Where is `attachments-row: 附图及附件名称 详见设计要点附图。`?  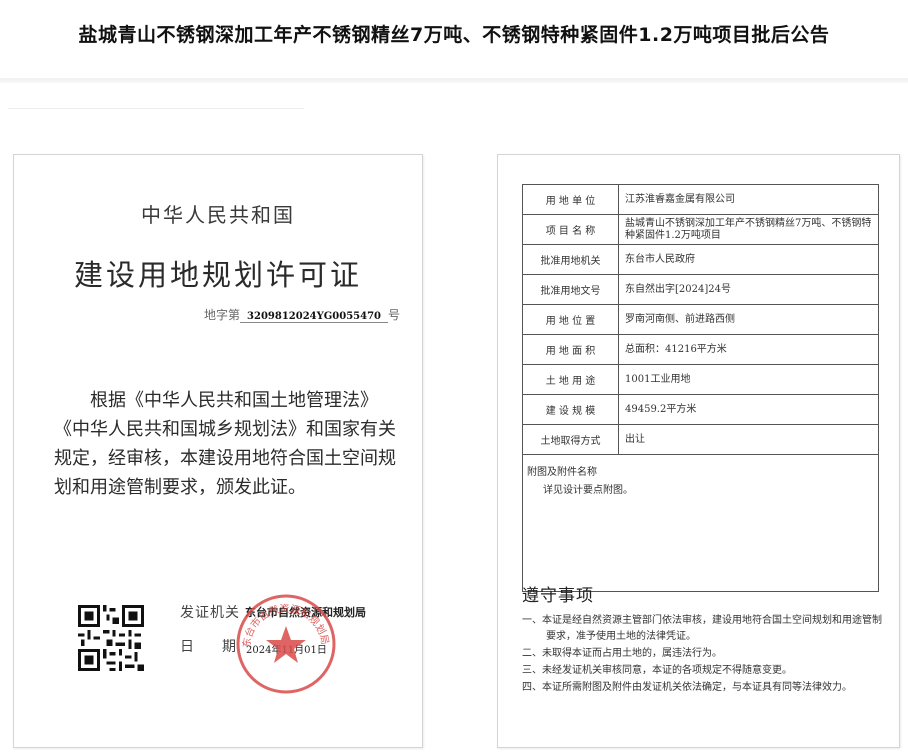 attachments-row: 附图及附件名称 详见设计要点附图。 is located at coordinates (700, 523).